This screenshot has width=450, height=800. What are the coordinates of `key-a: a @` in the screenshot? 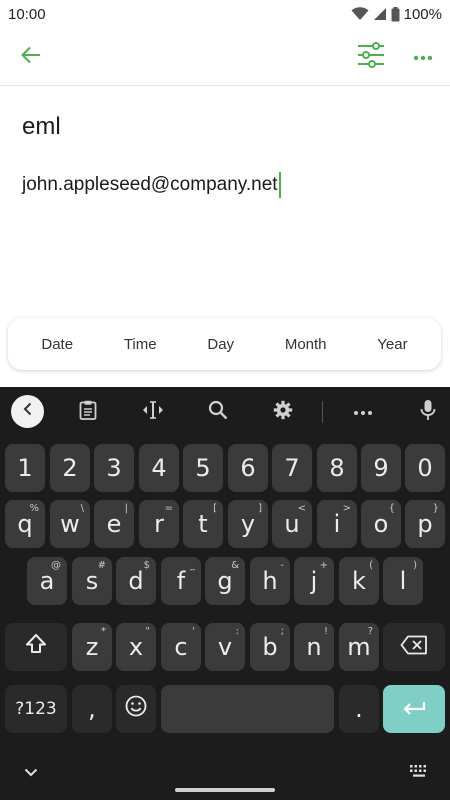 It's located at (47, 581).